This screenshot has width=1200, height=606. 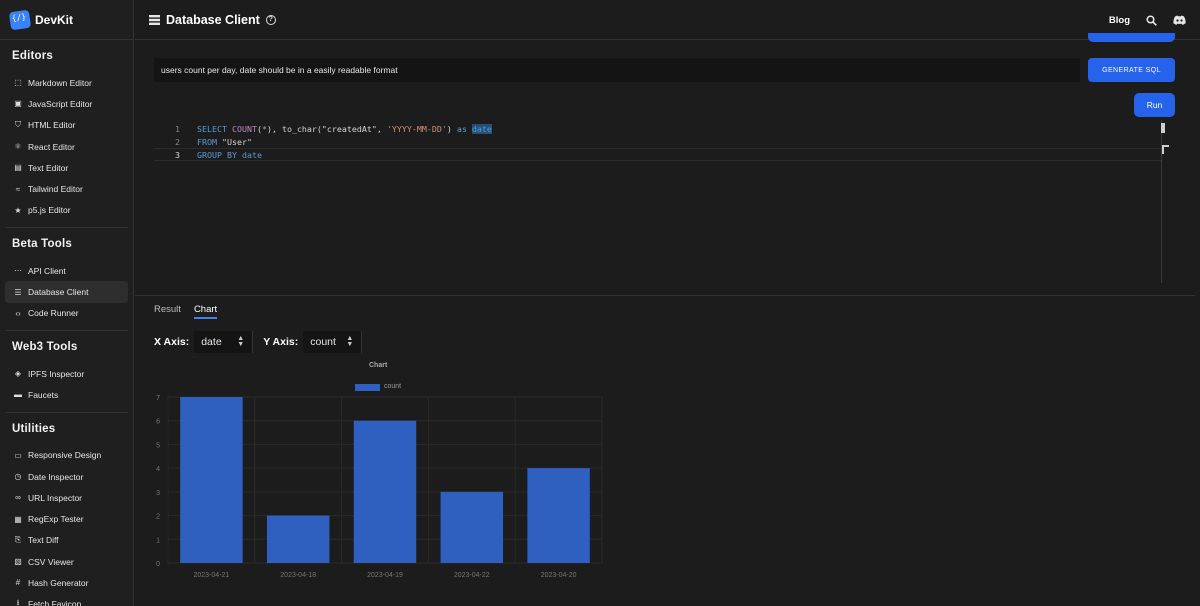 What do you see at coordinates (43, 540) in the screenshot?
I see `sidebar-item-label: Text Diff` at bounding box center [43, 540].